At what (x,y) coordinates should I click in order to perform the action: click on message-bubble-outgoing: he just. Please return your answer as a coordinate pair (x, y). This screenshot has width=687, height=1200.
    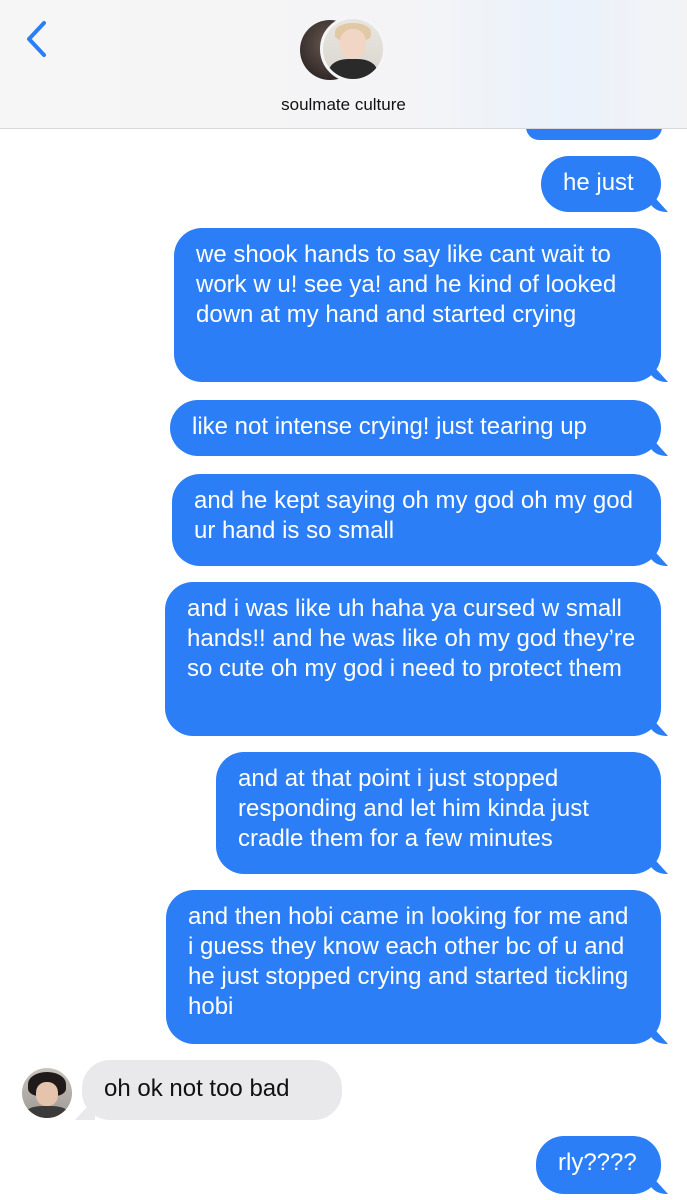
    Looking at the image, I should click on (601, 184).